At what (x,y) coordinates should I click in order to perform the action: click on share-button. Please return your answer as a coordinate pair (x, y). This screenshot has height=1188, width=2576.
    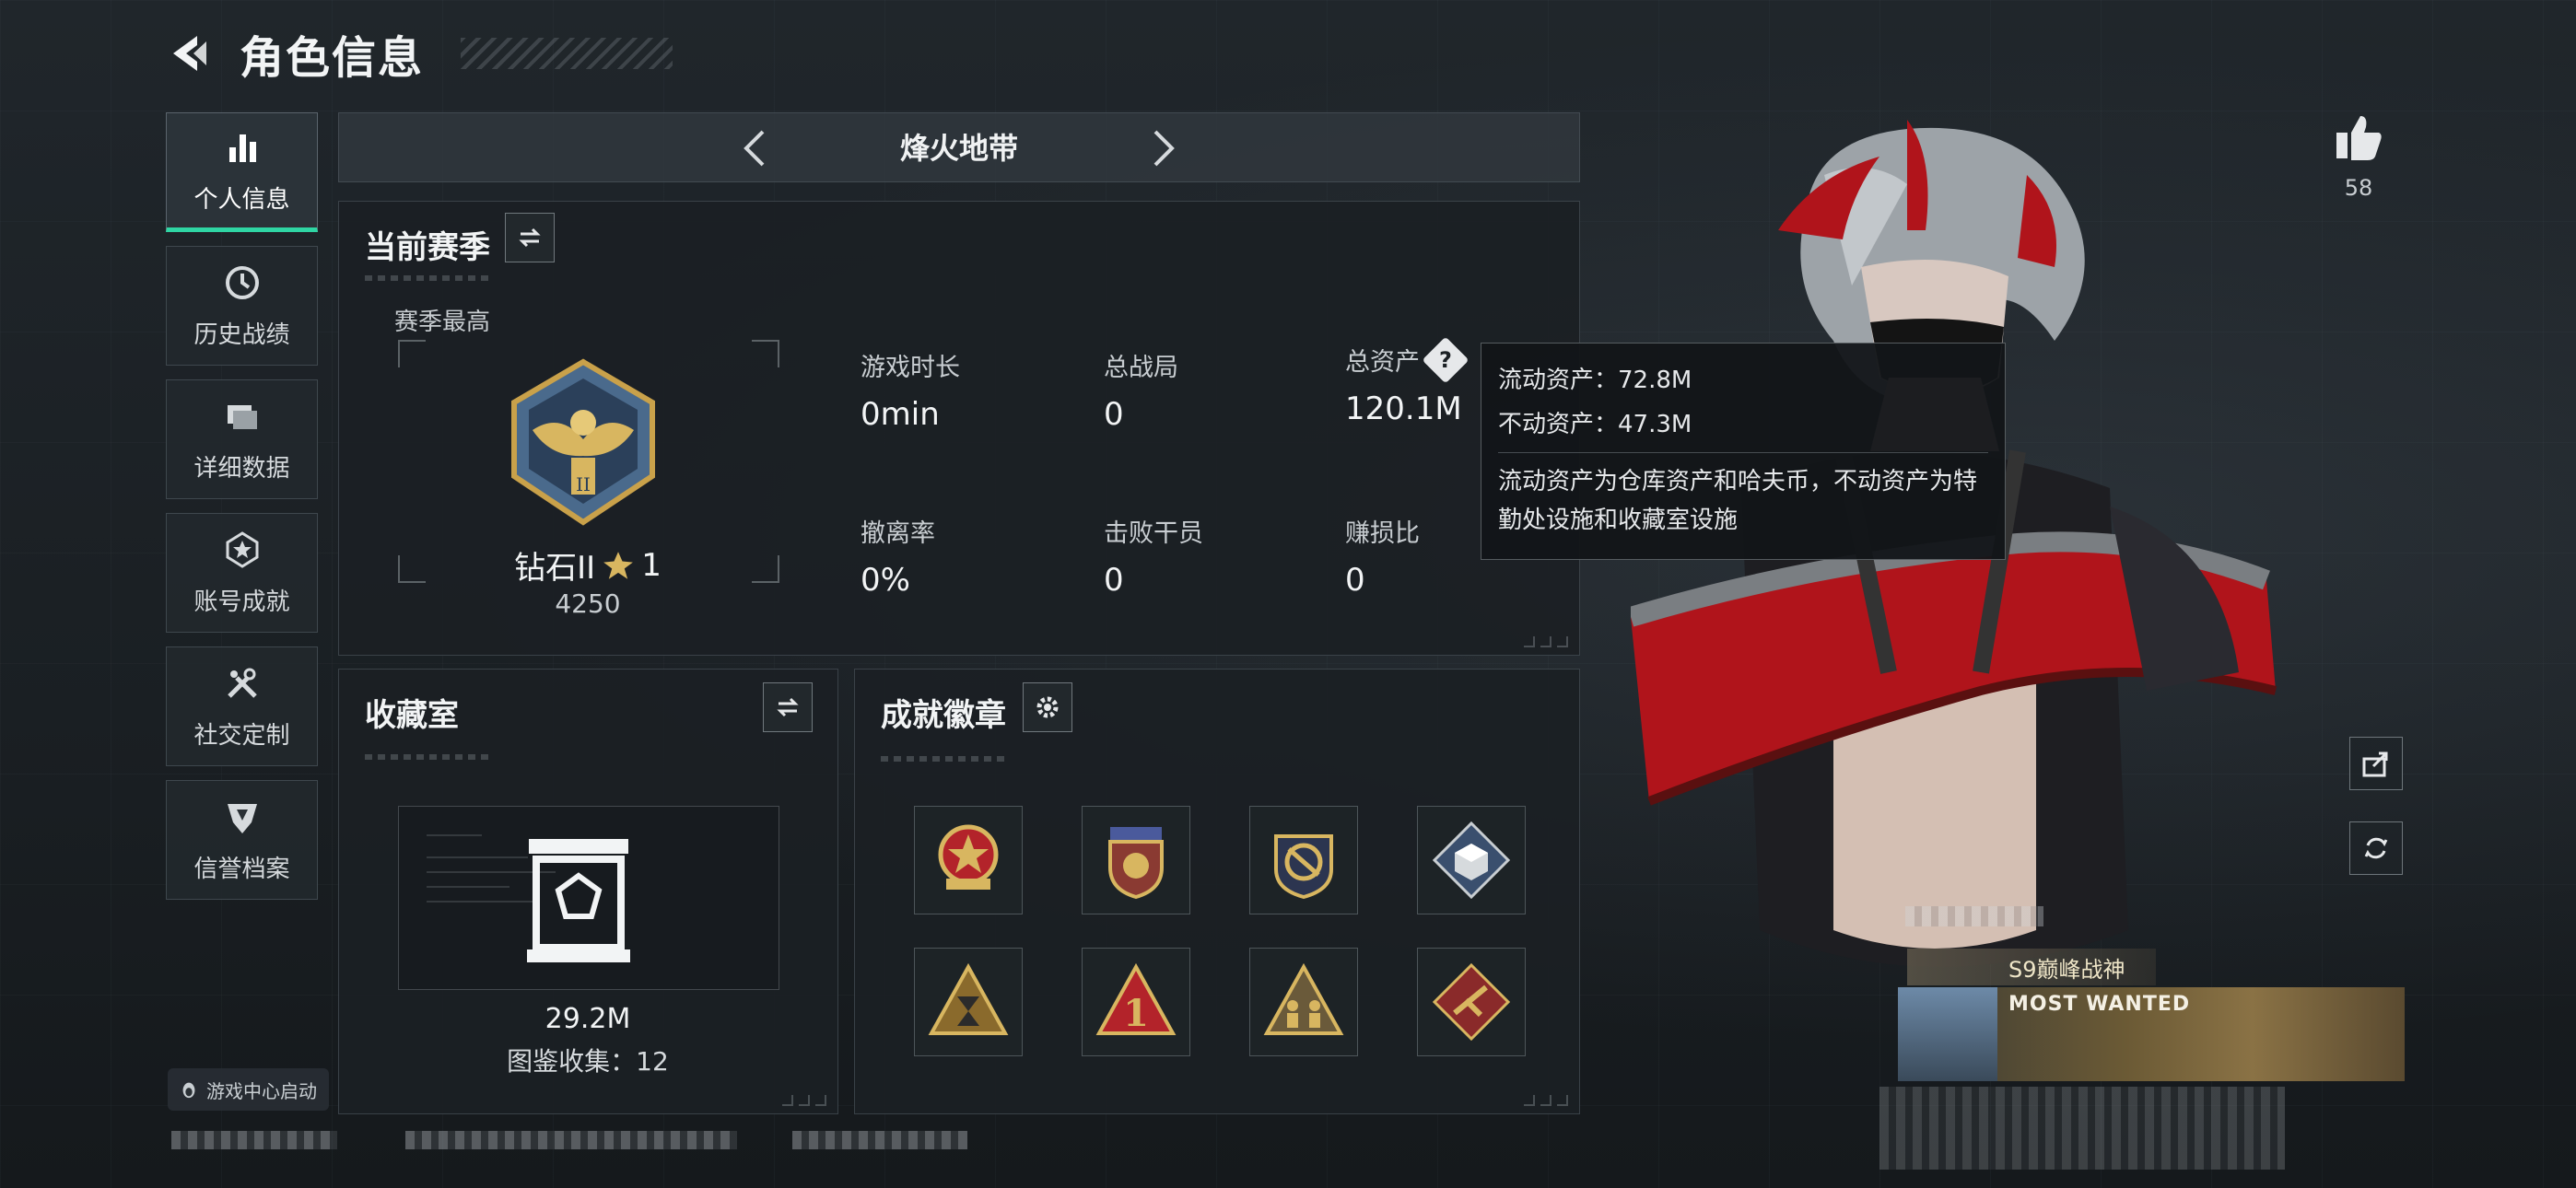
    Looking at the image, I should click on (2376, 763).